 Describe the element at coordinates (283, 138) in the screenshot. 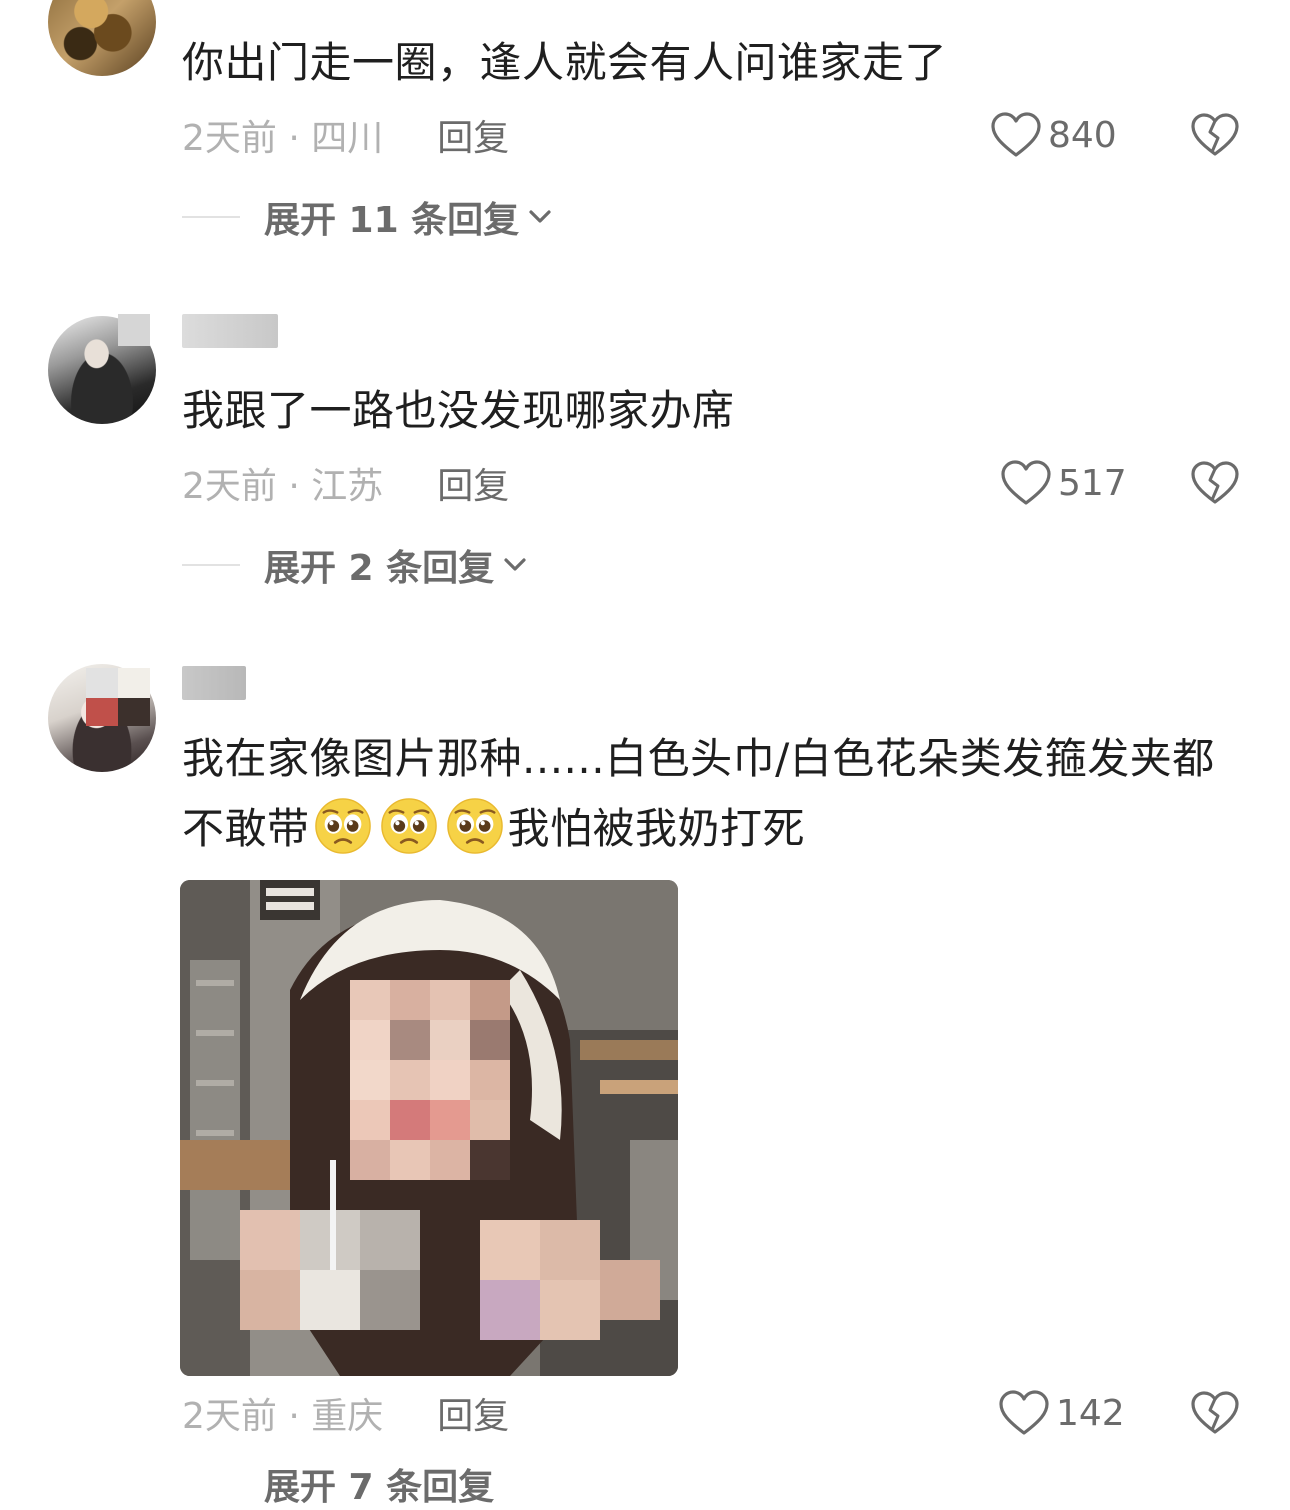

I see `time-location: 2天前 · 四川` at that location.